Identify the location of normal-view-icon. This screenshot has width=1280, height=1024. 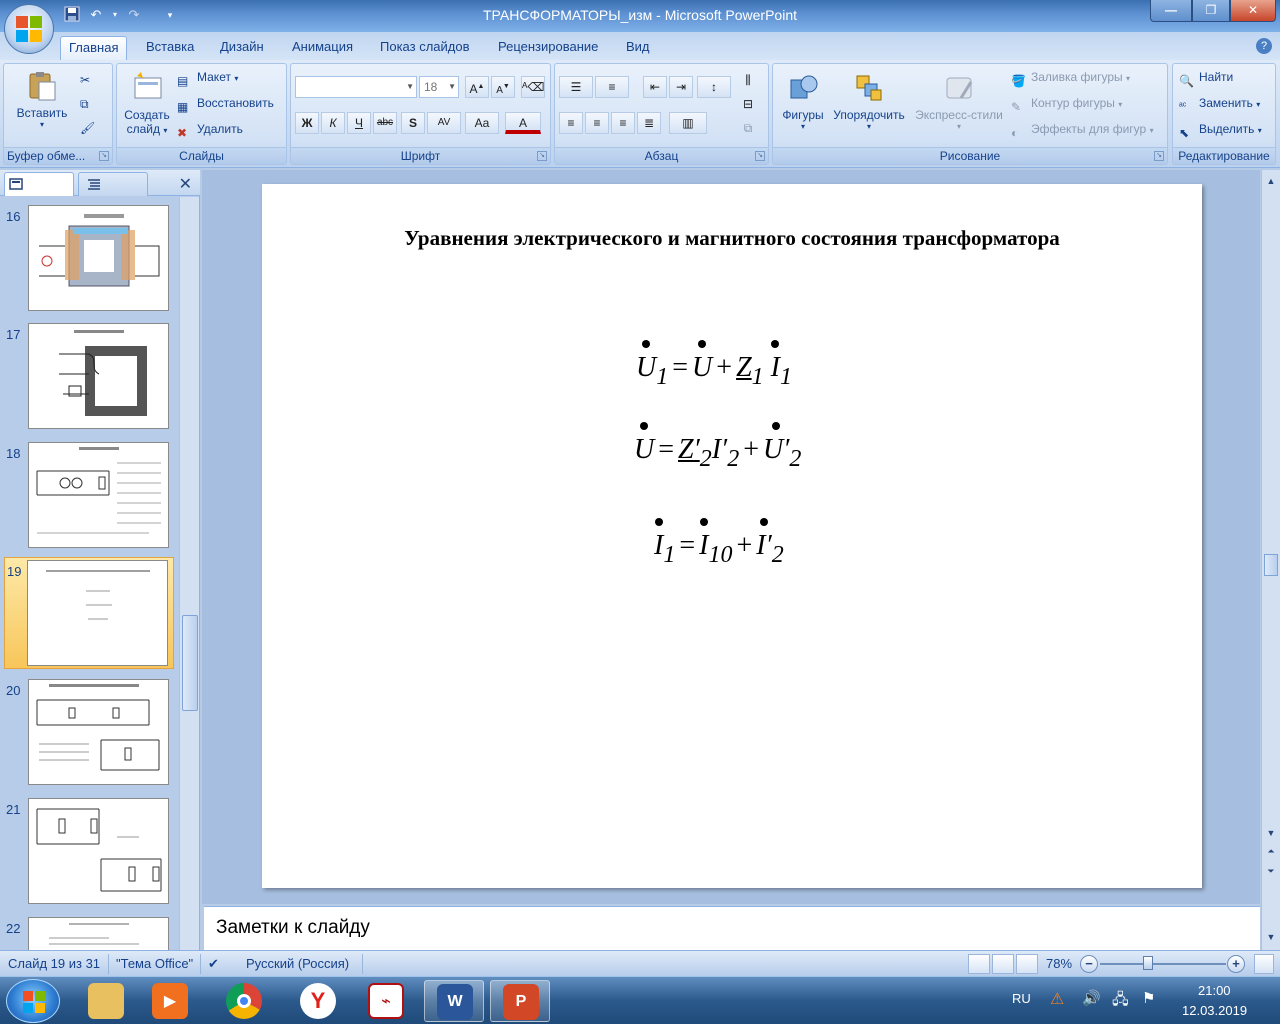
(979, 964).